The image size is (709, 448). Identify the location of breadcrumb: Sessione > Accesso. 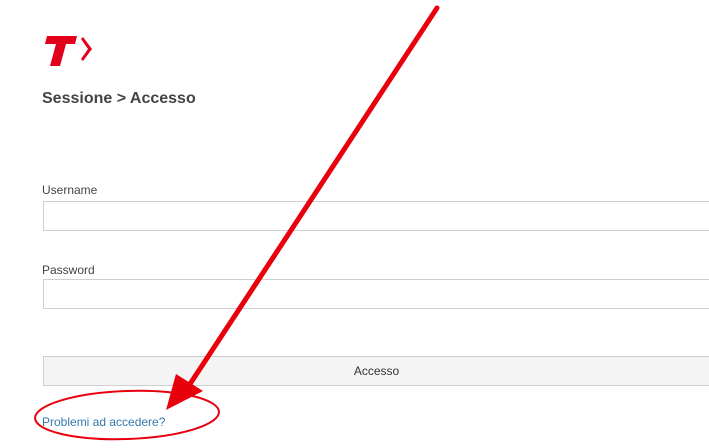
(119, 98).